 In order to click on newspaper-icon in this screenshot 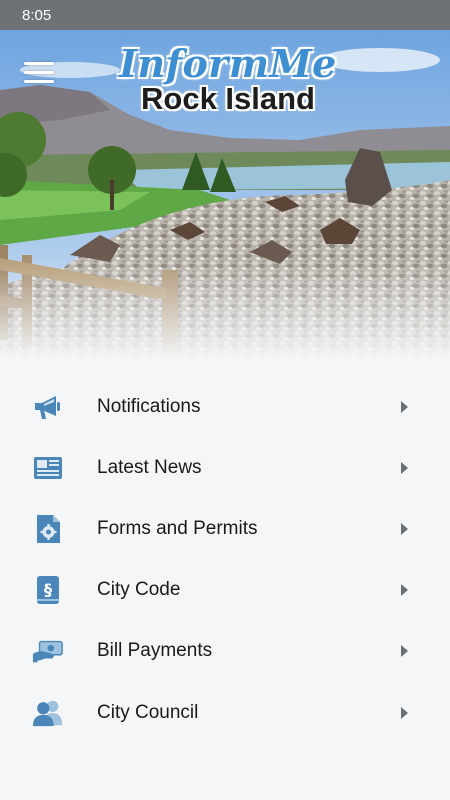, I will do `click(48, 468)`.